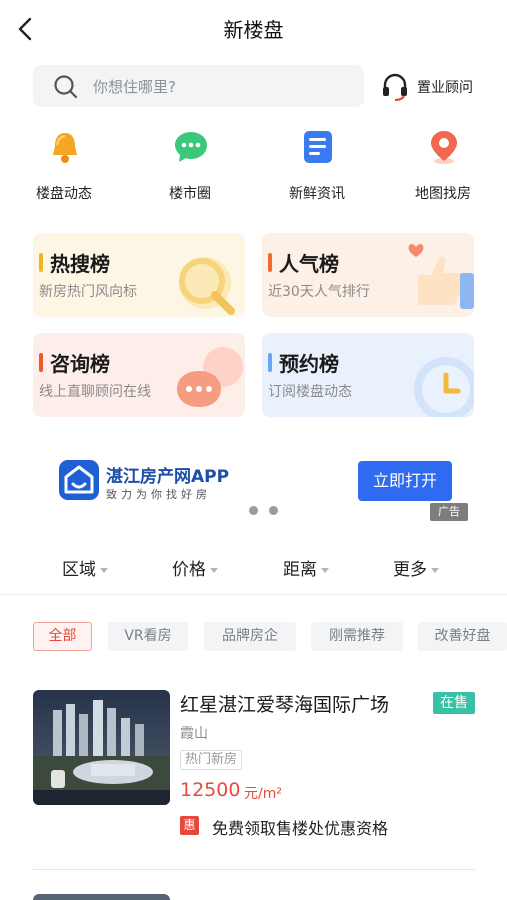  Describe the element at coordinates (454, 703) in the screenshot. I see `status-badge: 在售` at that location.